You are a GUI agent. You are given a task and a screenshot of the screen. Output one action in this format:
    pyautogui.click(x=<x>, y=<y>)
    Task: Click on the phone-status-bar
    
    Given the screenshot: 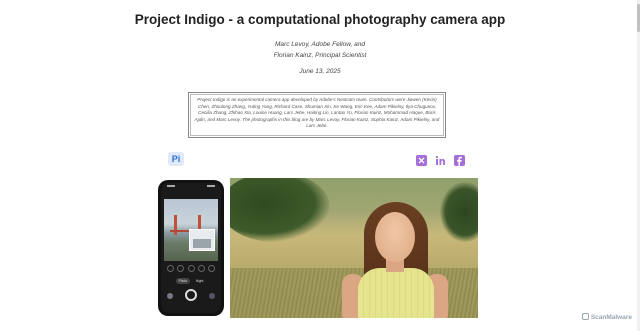 What is the action you would take?
    pyautogui.click(x=191, y=187)
    